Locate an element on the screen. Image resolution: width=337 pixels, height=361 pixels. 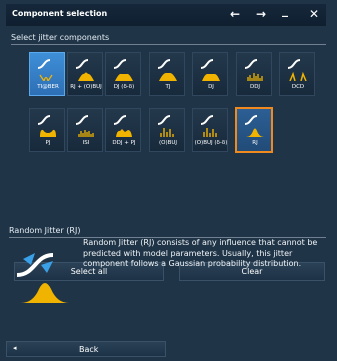
jitter-ddj-icon is located at coordinates (253, 70).